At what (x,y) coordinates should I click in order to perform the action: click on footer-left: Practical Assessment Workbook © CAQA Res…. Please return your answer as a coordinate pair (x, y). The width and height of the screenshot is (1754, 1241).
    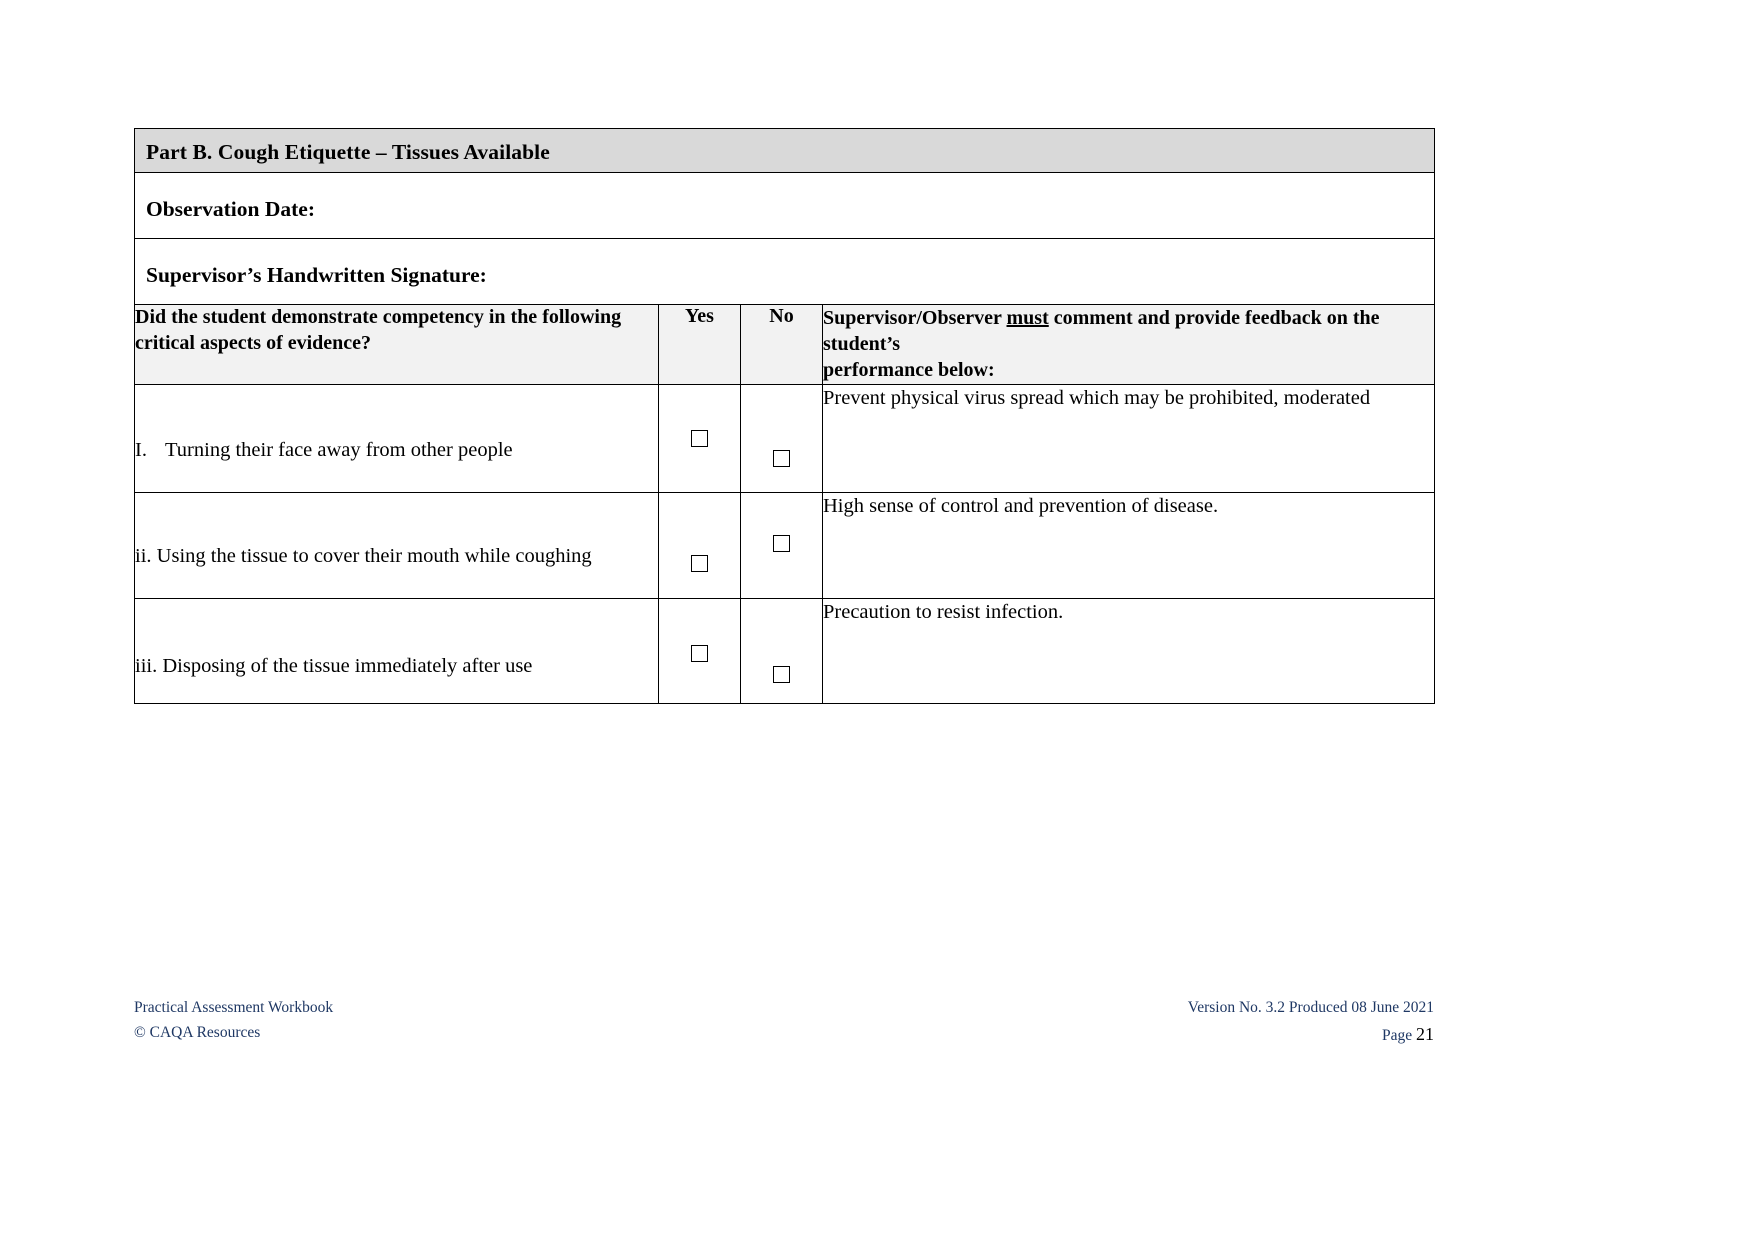
    Looking at the image, I should click on (233, 1022).